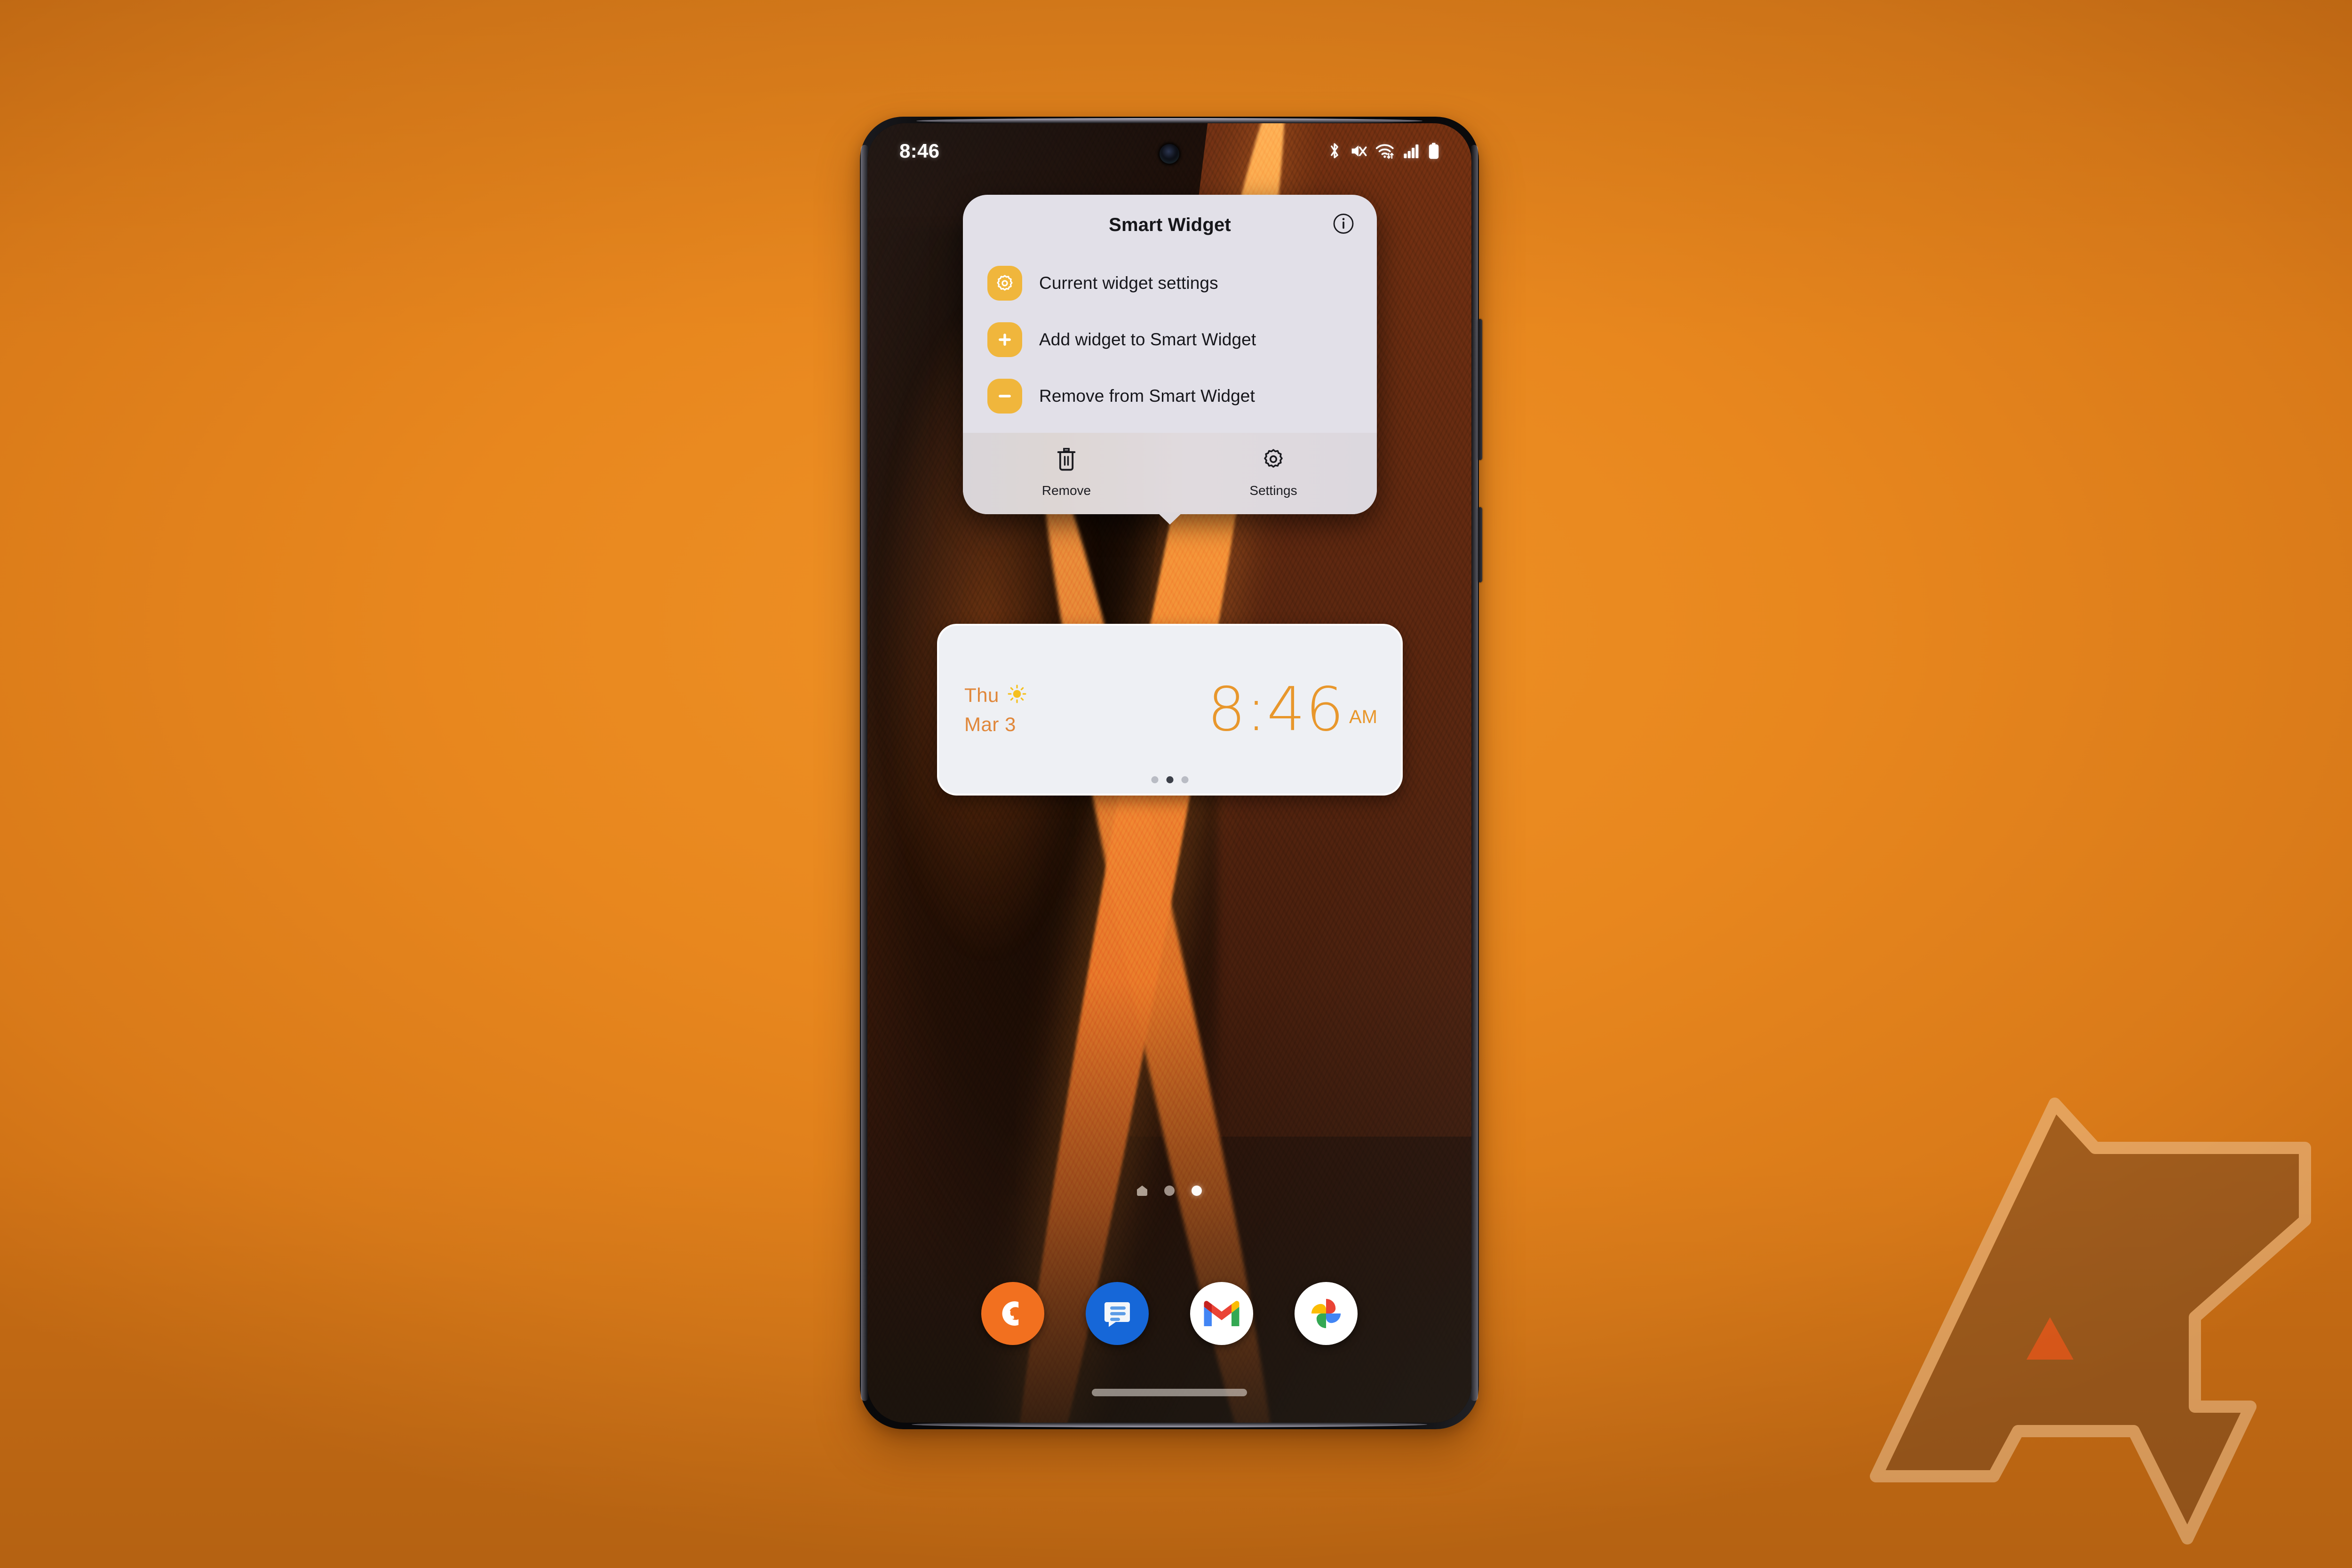 Image resolution: width=2352 pixels, height=1568 pixels. What do you see at coordinates (1334, 151) in the screenshot?
I see `bluetooth-icon` at bounding box center [1334, 151].